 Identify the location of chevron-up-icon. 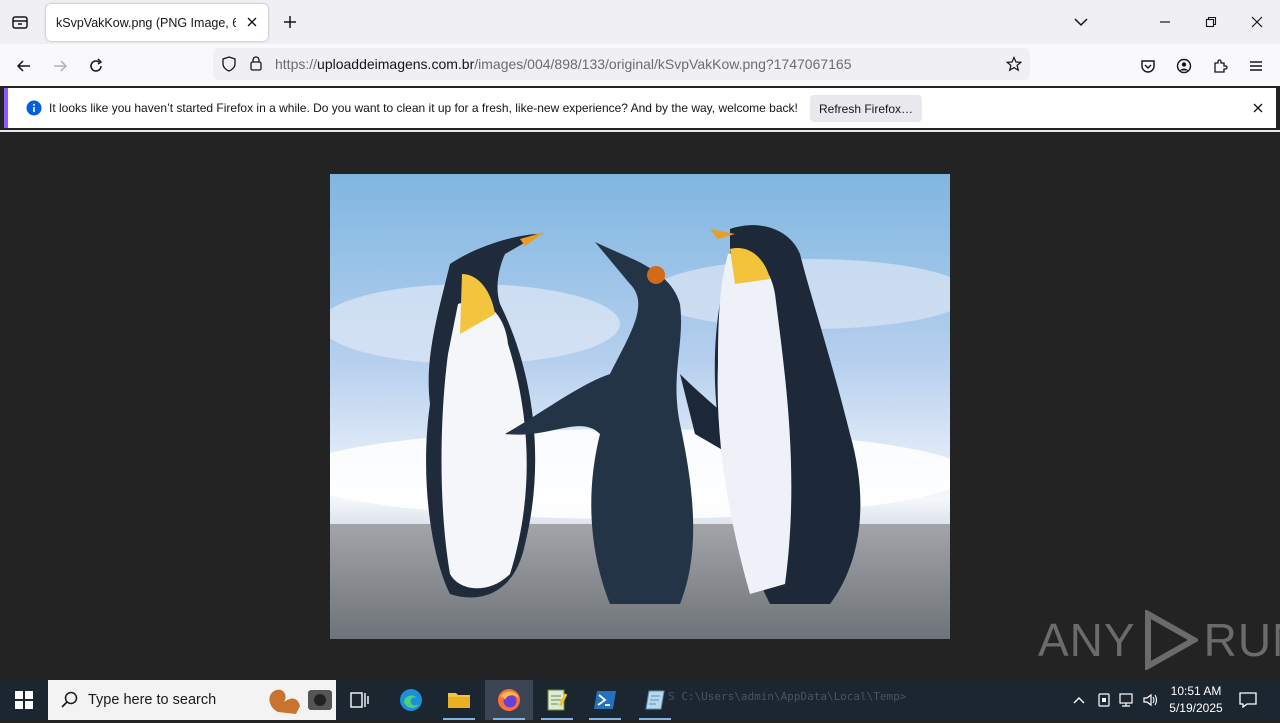
(1079, 700).